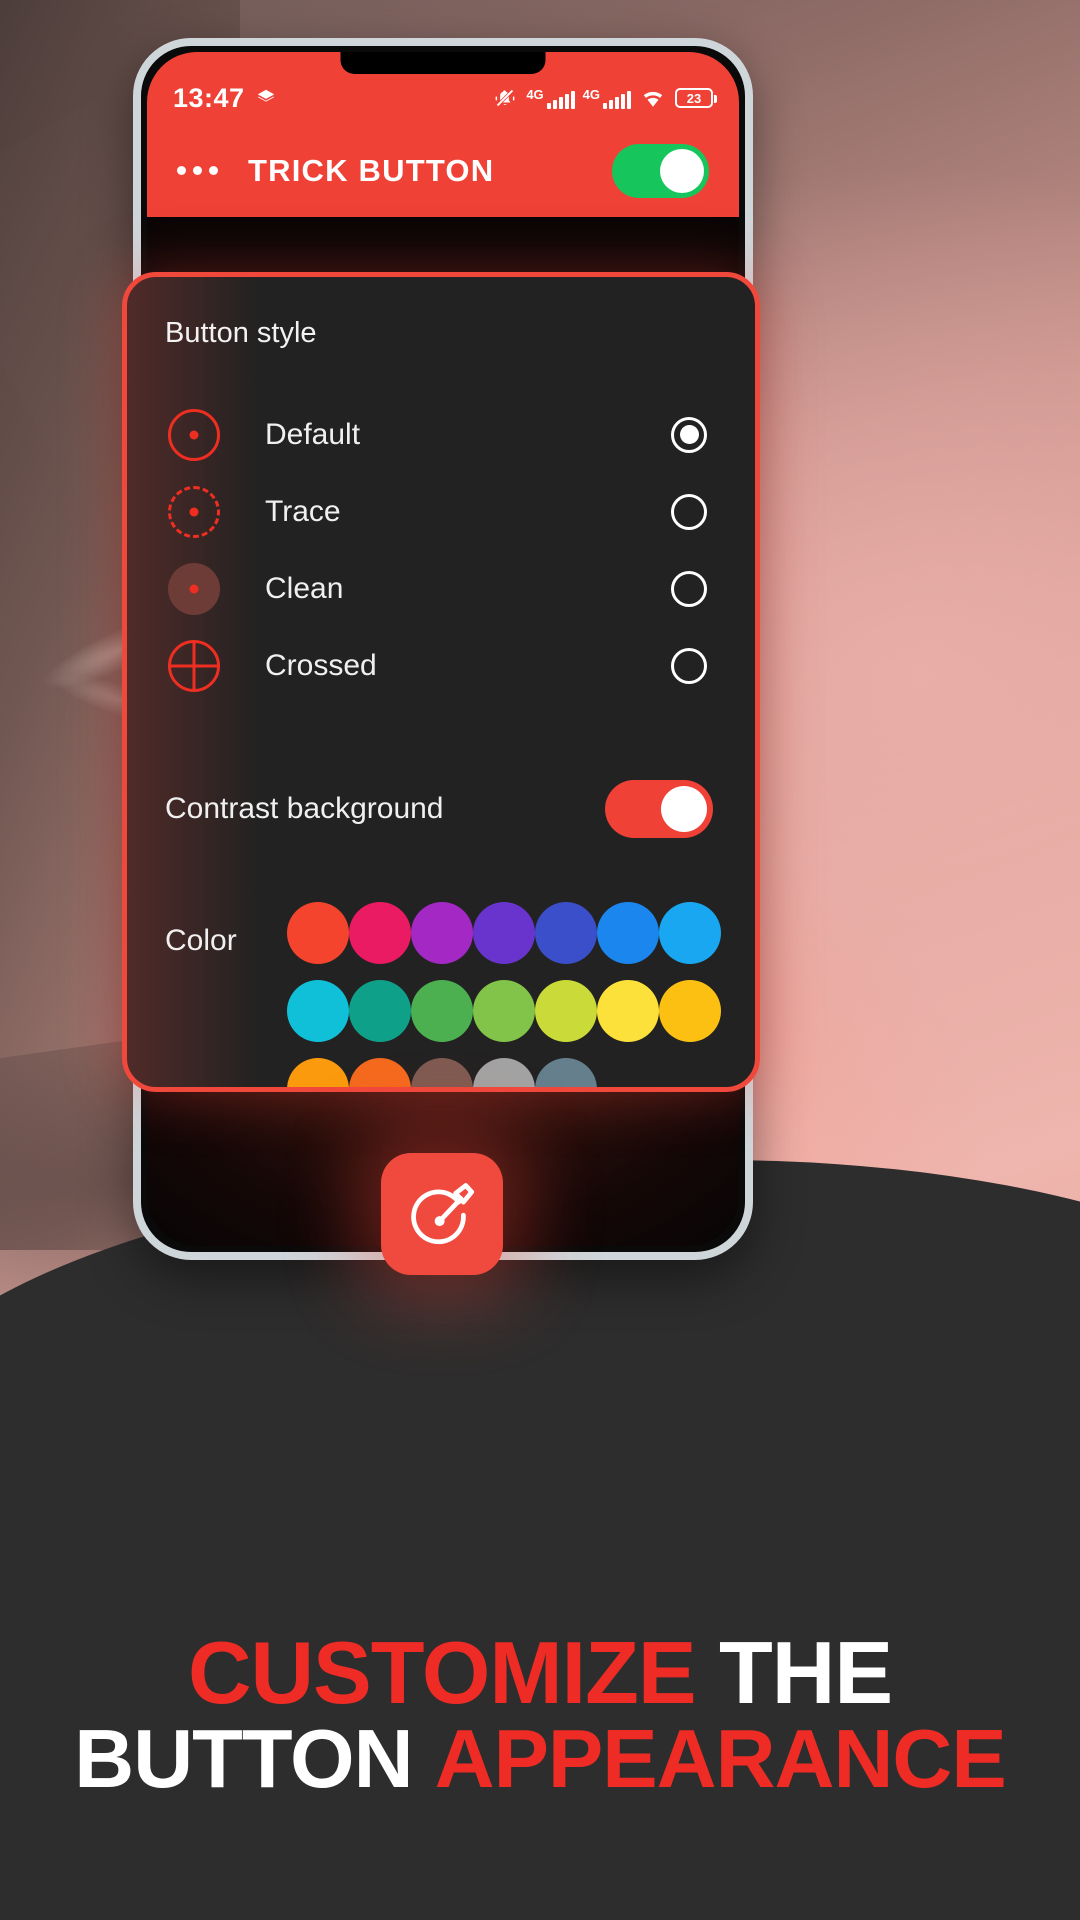 This screenshot has width=1080, height=1920. Describe the element at coordinates (684, 809) in the screenshot. I see `contrast-toggle-knob` at that location.